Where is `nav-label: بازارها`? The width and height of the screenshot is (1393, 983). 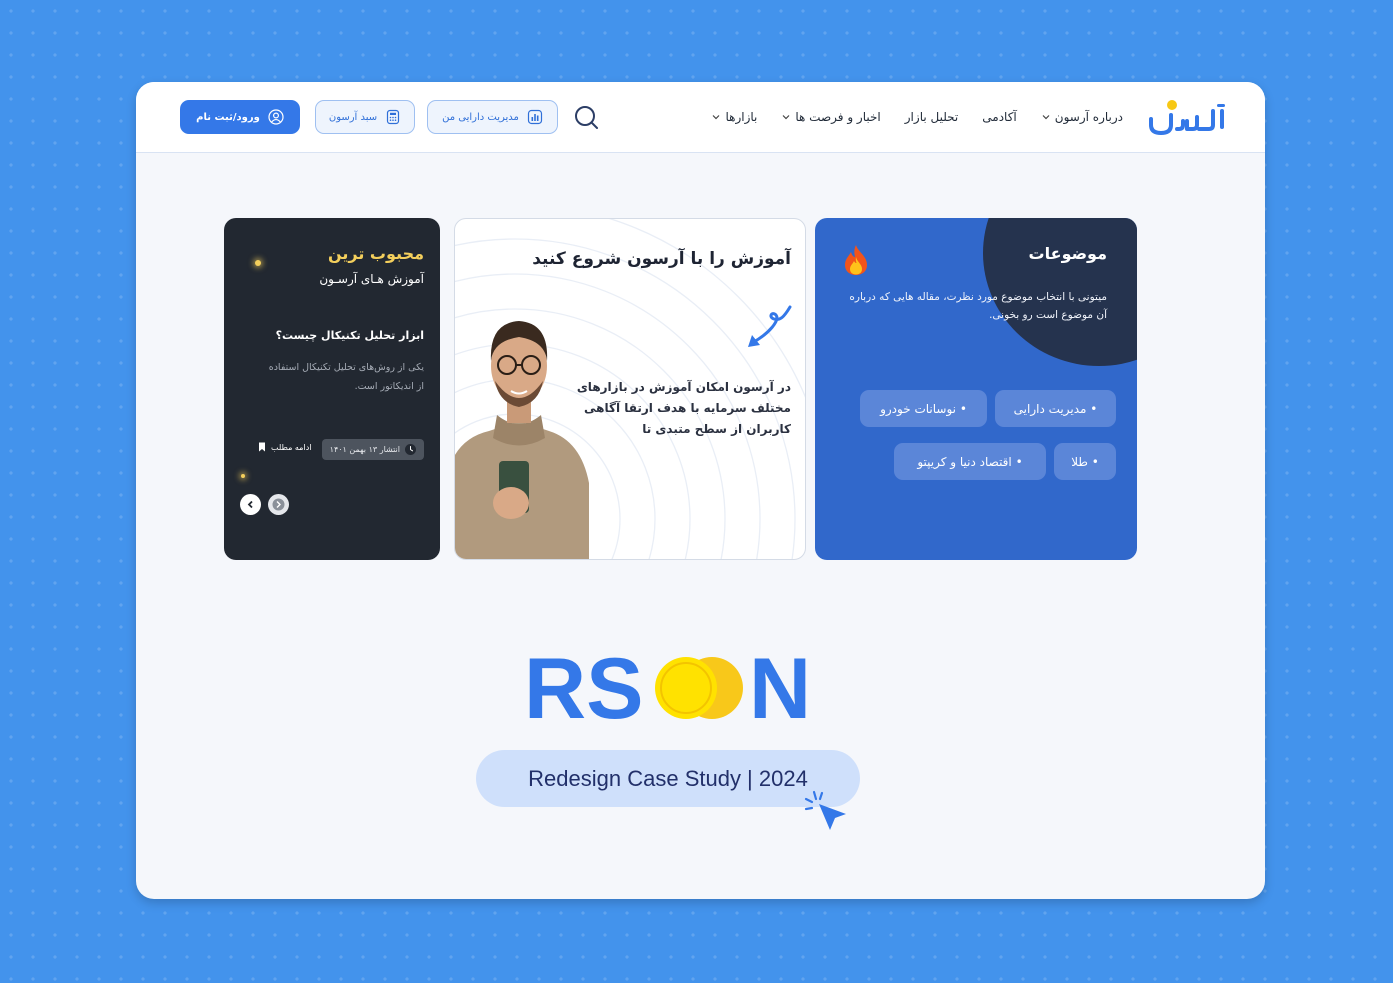
nav-label: بازارها is located at coordinates (741, 117).